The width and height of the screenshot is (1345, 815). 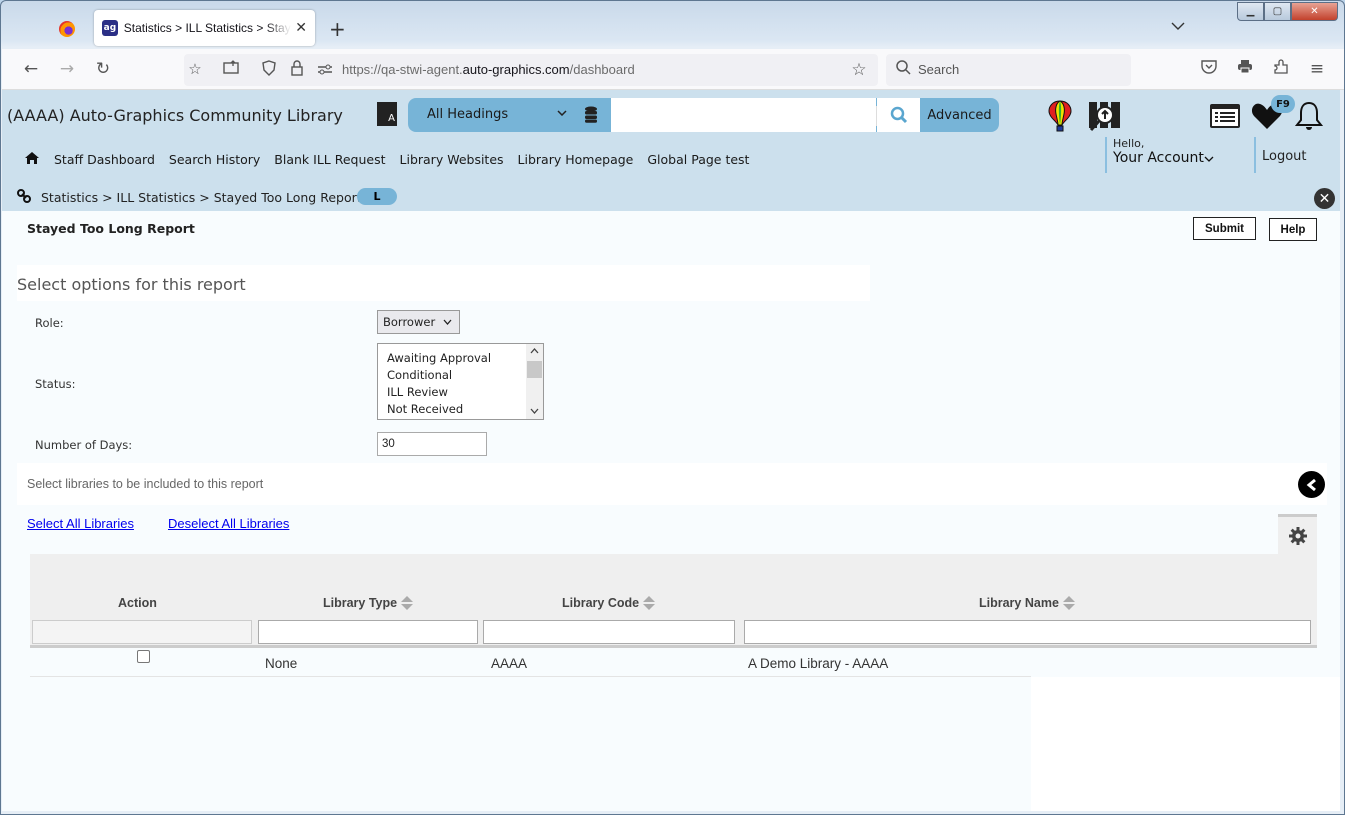 I want to click on discovery-upload-icon, so click(x=1105, y=118).